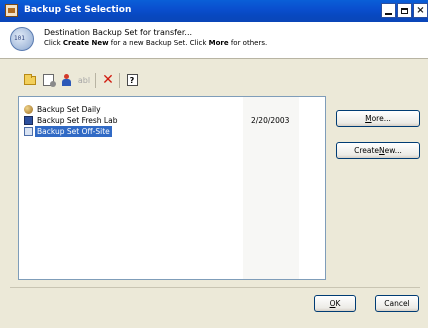 This screenshot has height=328, width=428. Describe the element at coordinates (214, 58) in the screenshot. I see `header-divider` at that location.